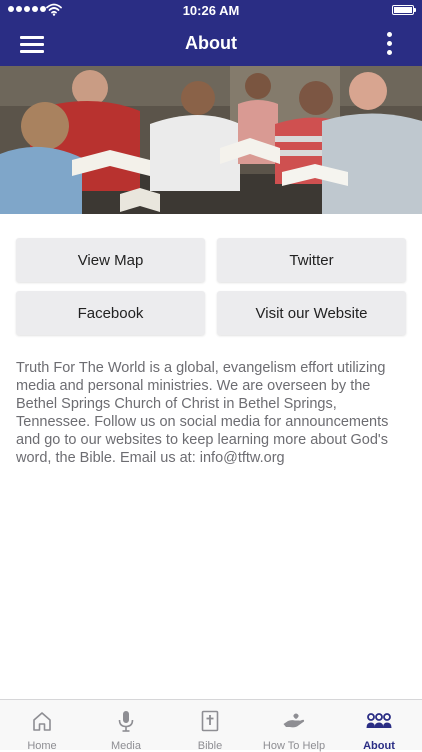 The image size is (422, 752). I want to click on tab-home: Home, so click(42, 726).